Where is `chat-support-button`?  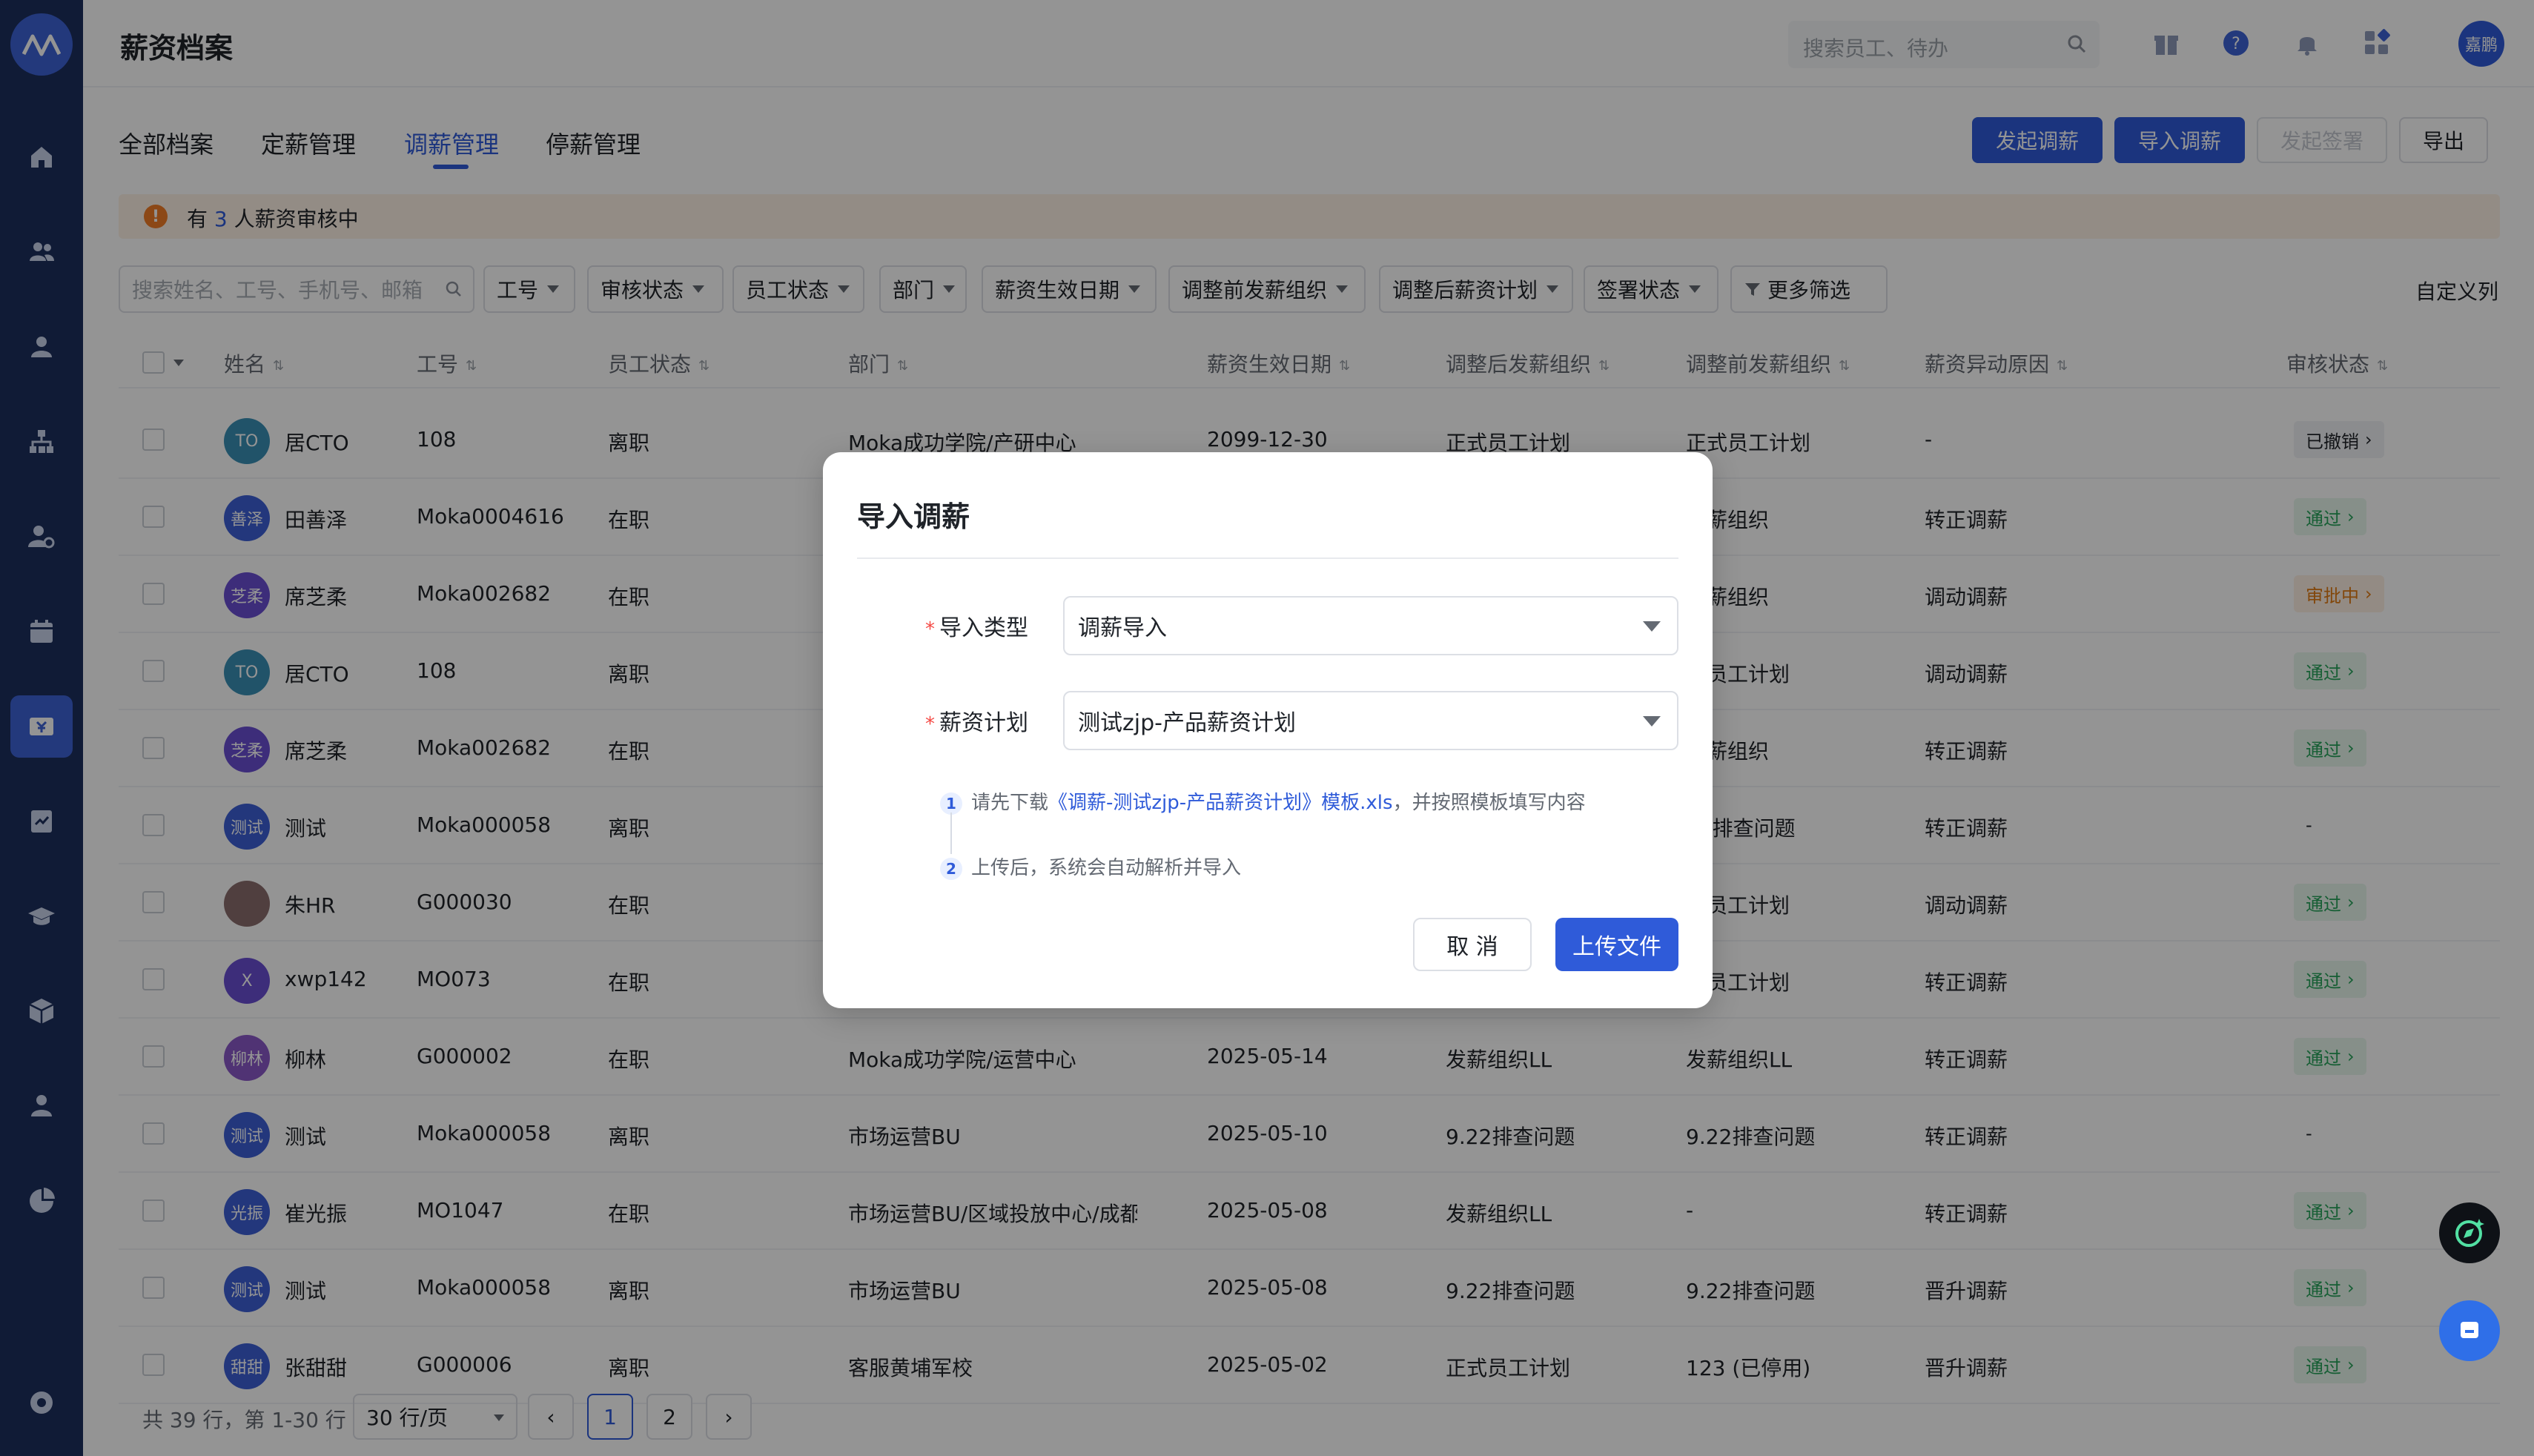 chat-support-button is located at coordinates (2469, 1330).